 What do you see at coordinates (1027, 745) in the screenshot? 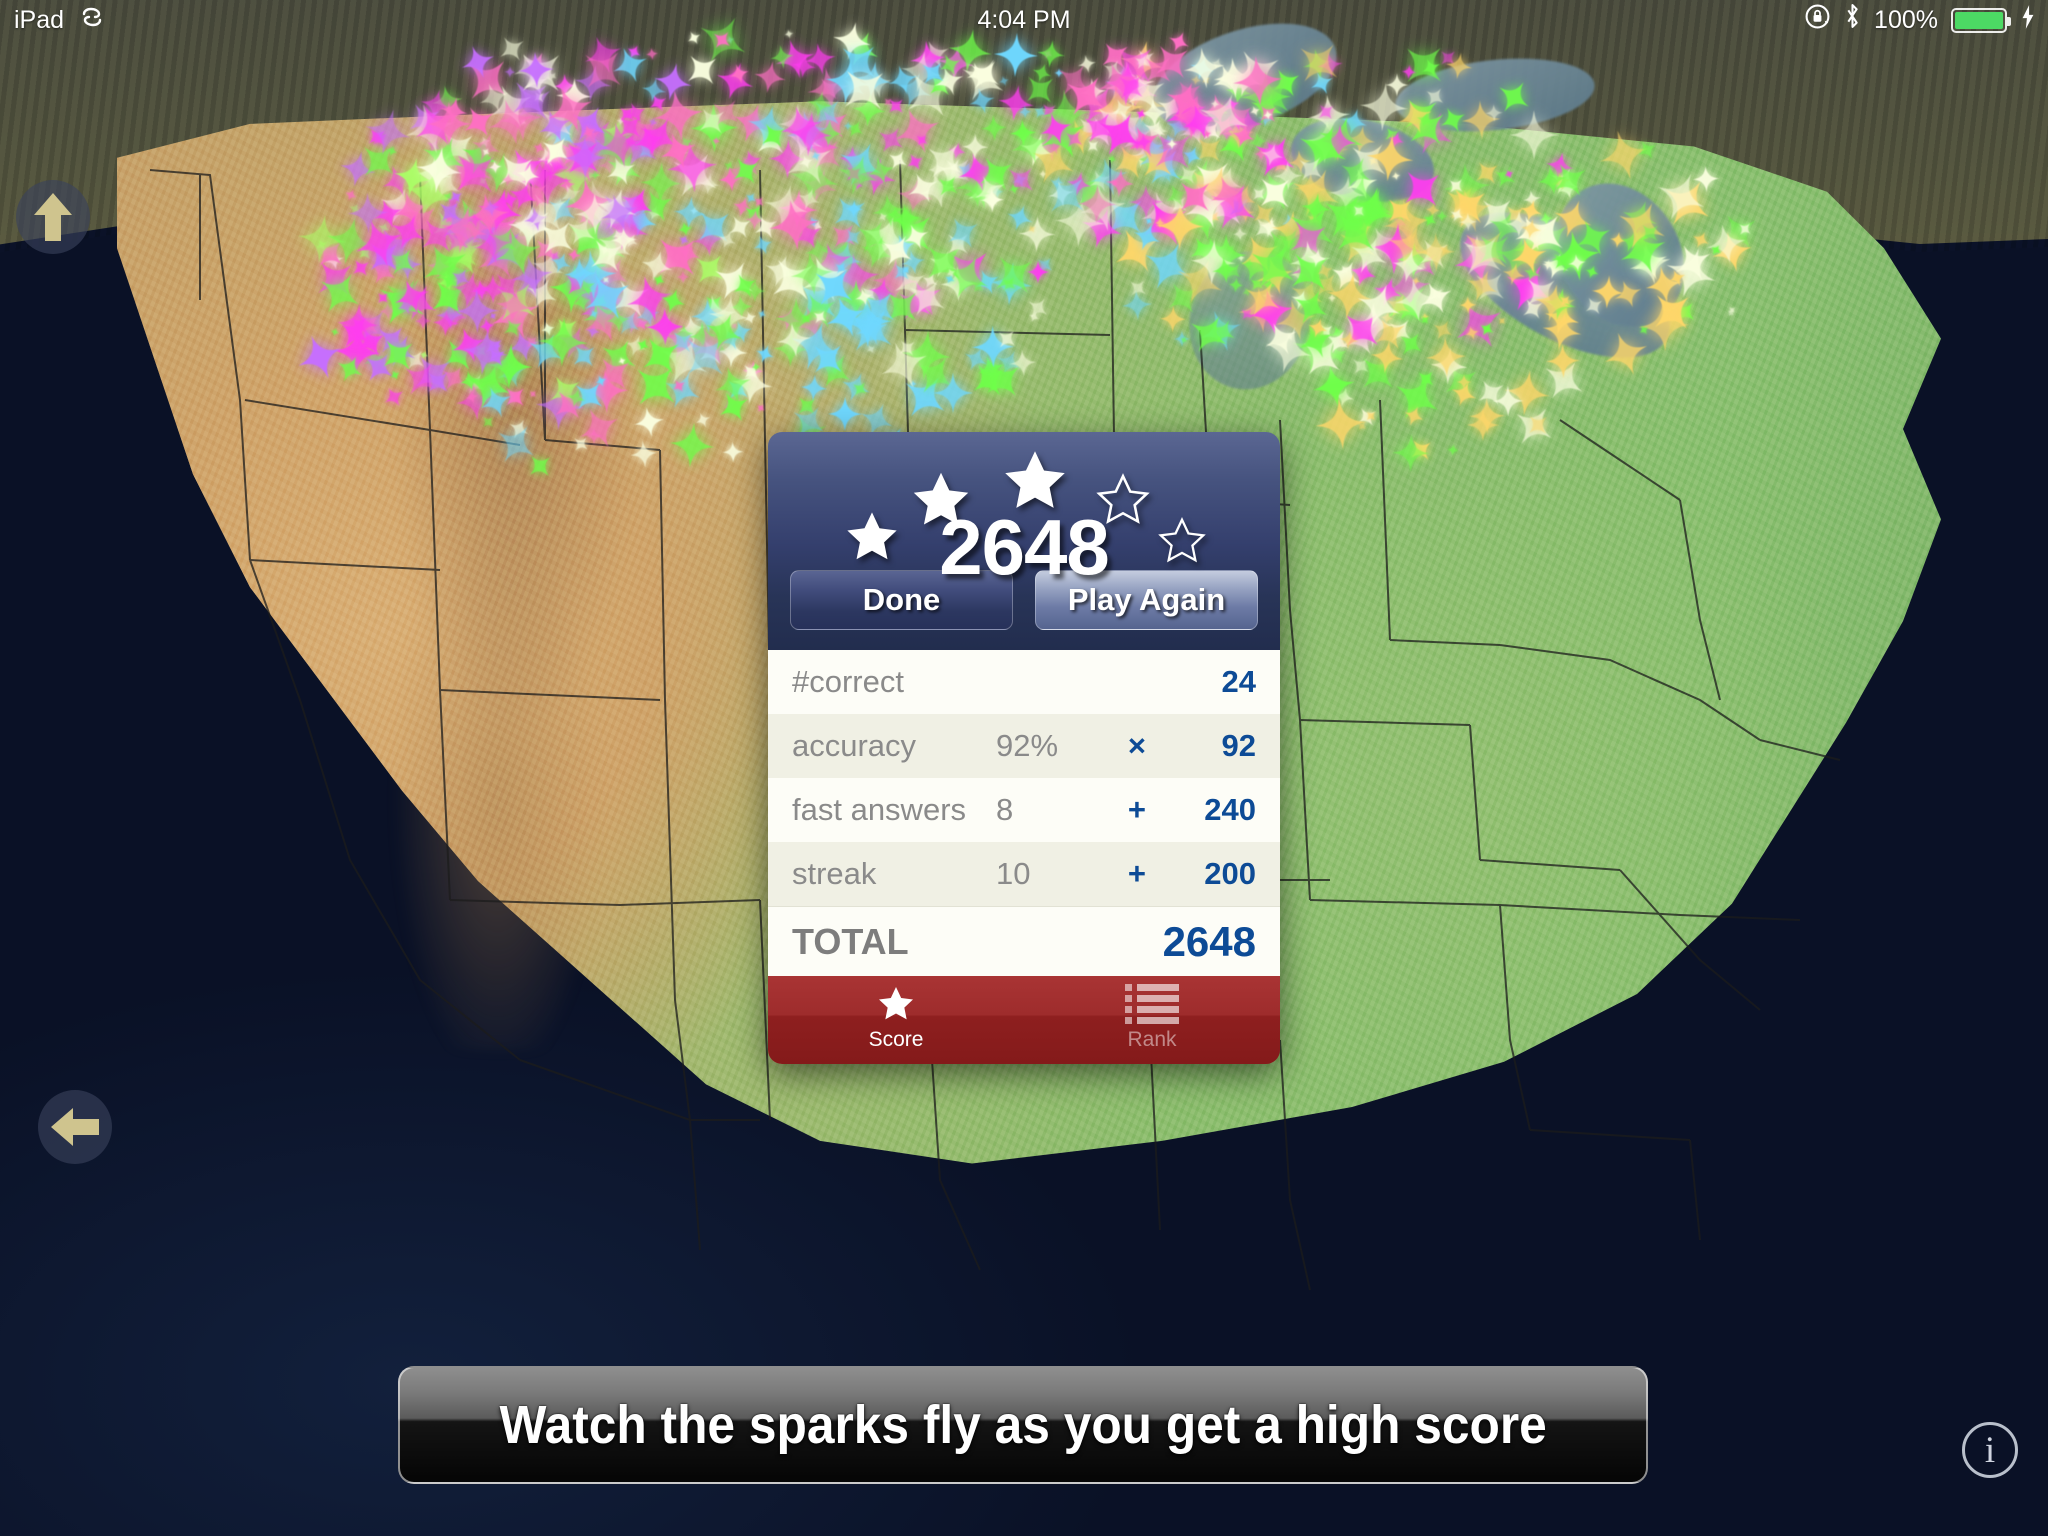
I see `stat-detail: 92%` at bounding box center [1027, 745].